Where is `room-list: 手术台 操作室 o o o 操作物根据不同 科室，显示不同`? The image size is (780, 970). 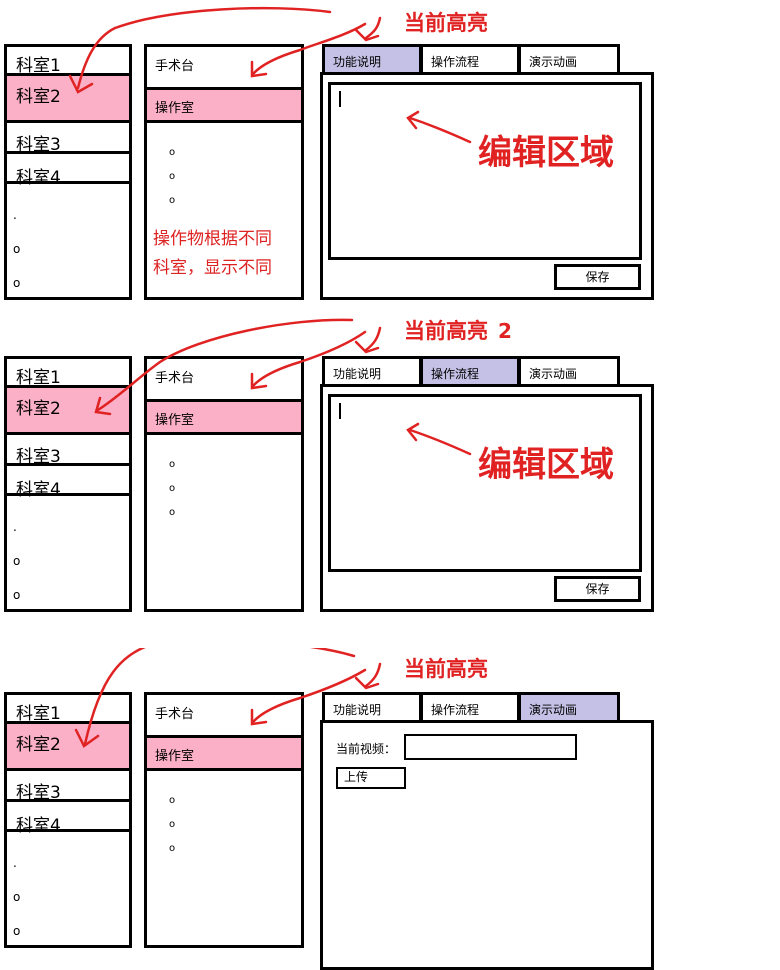
room-list: 手术台 操作室 o o o 操作物根据不同 科室，显示不同 is located at coordinates (224, 172).